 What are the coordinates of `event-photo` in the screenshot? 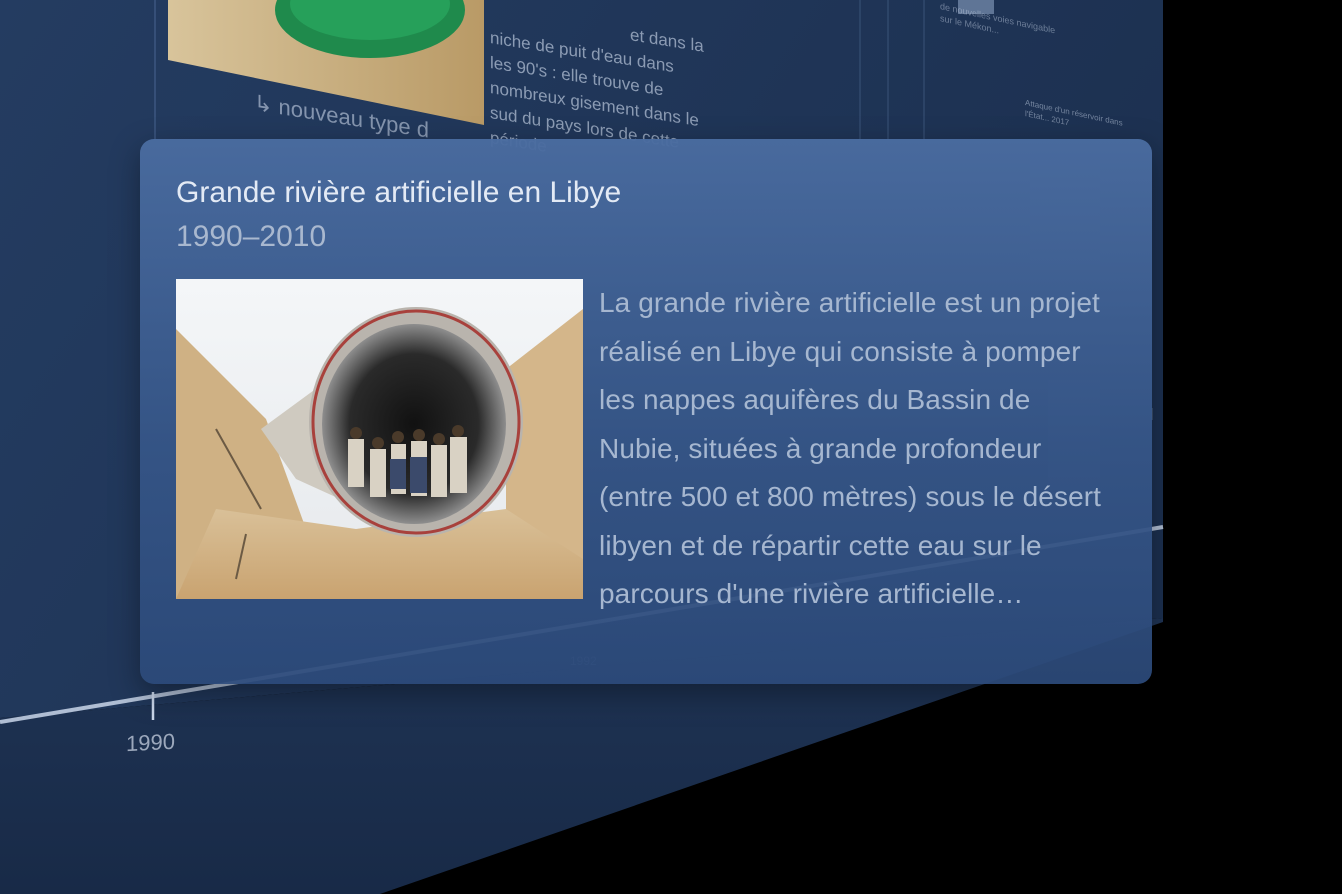 It's located at (379, 439).